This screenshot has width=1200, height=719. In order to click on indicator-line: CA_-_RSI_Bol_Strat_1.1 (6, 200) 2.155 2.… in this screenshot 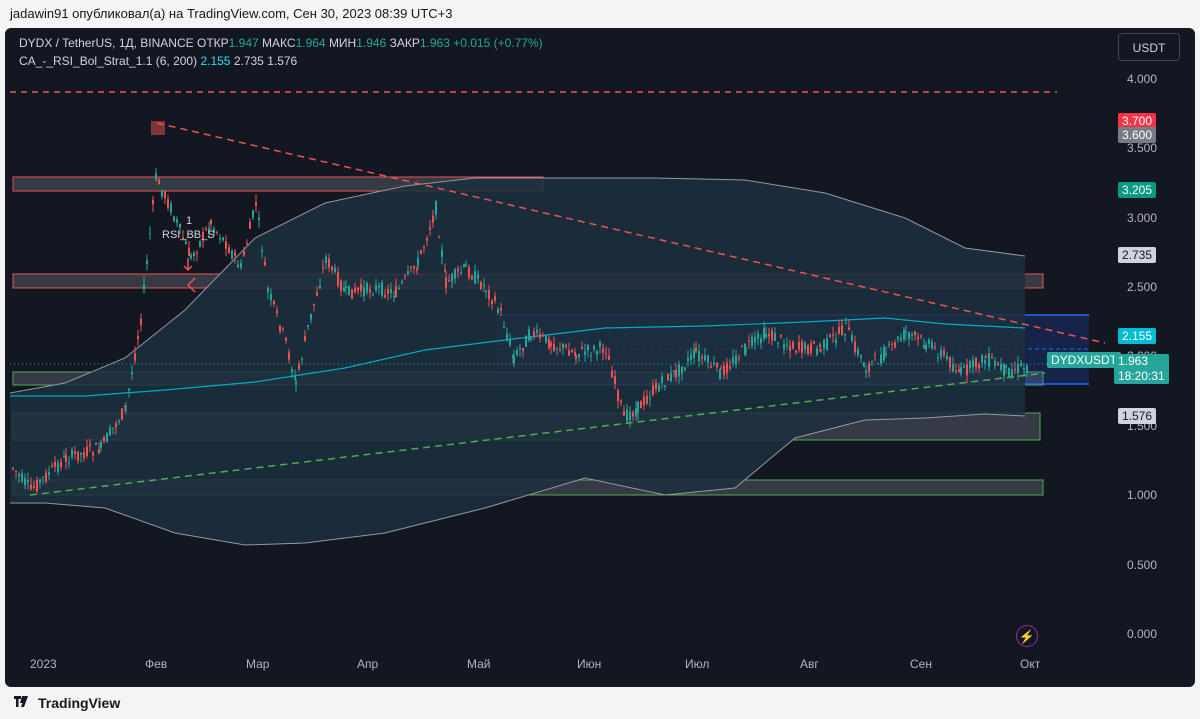, I will do `click(281, 61)`.